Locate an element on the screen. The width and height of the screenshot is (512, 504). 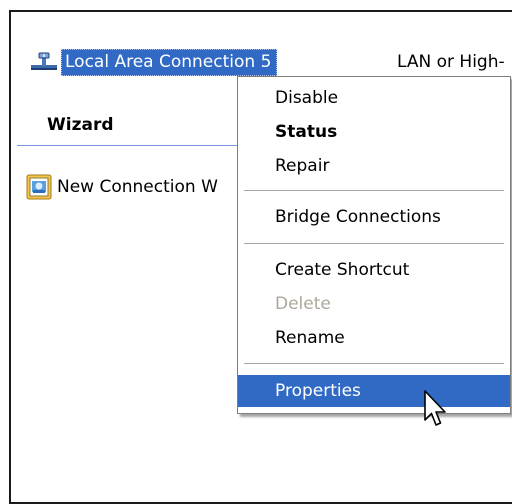
new-connection-wizard-icon is located at coordinates (39, 187).